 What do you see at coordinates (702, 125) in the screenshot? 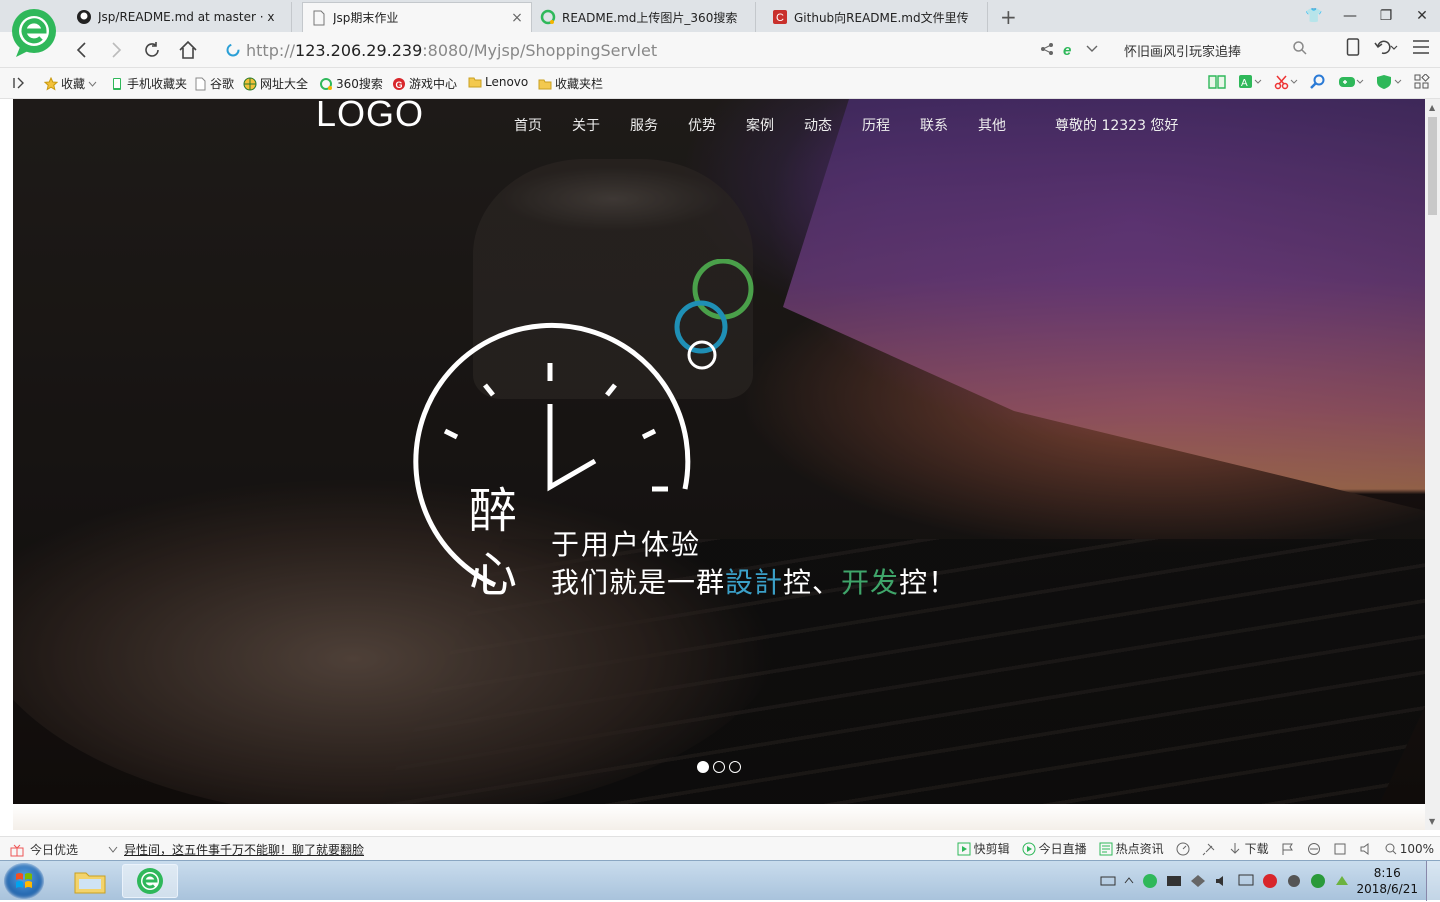
I see `nav-advantages: 优势` at bounding box center [702, 125].